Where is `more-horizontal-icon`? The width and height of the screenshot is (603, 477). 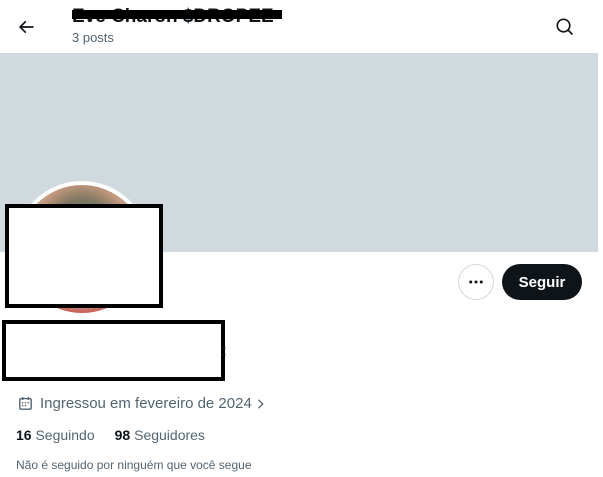 more-horizontal-icon is located at coordinates (476, 282).